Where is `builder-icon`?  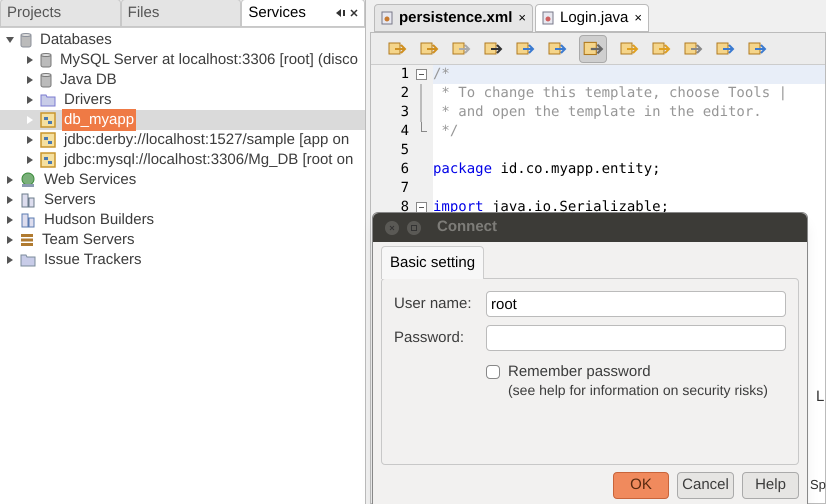
builder-icon is located at coordinates (28, 220).